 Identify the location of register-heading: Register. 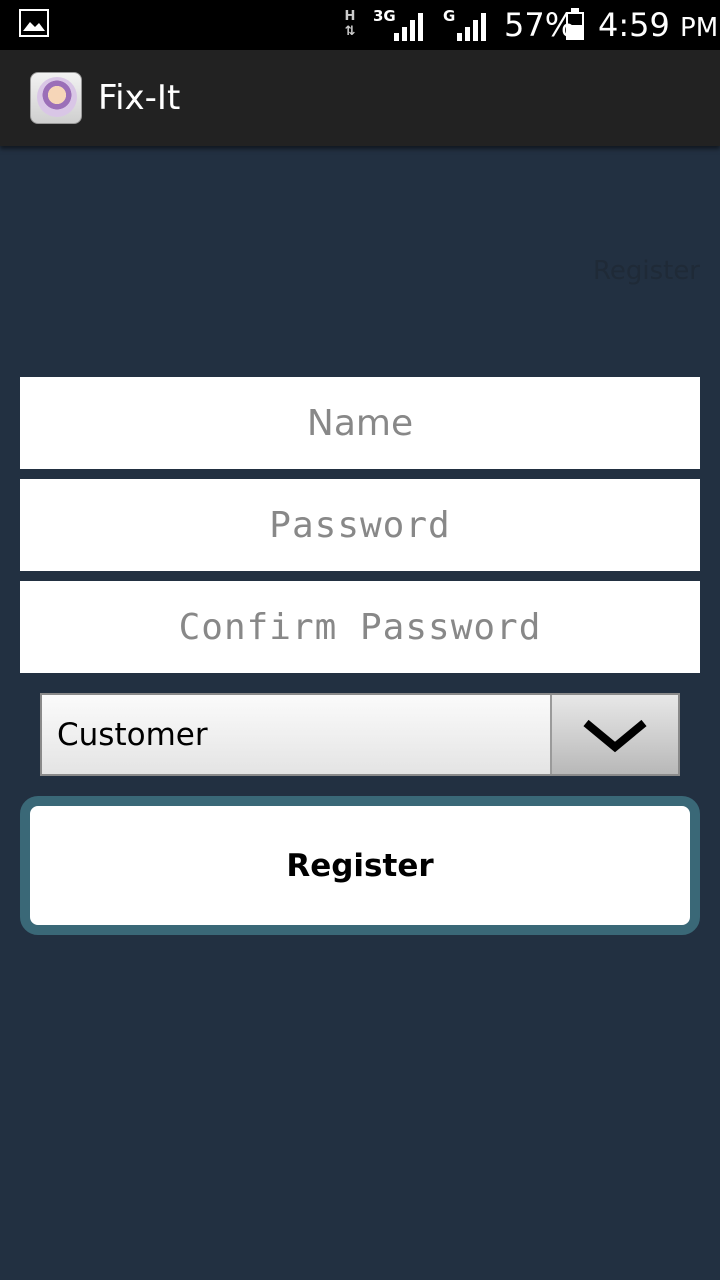
(646, 271).